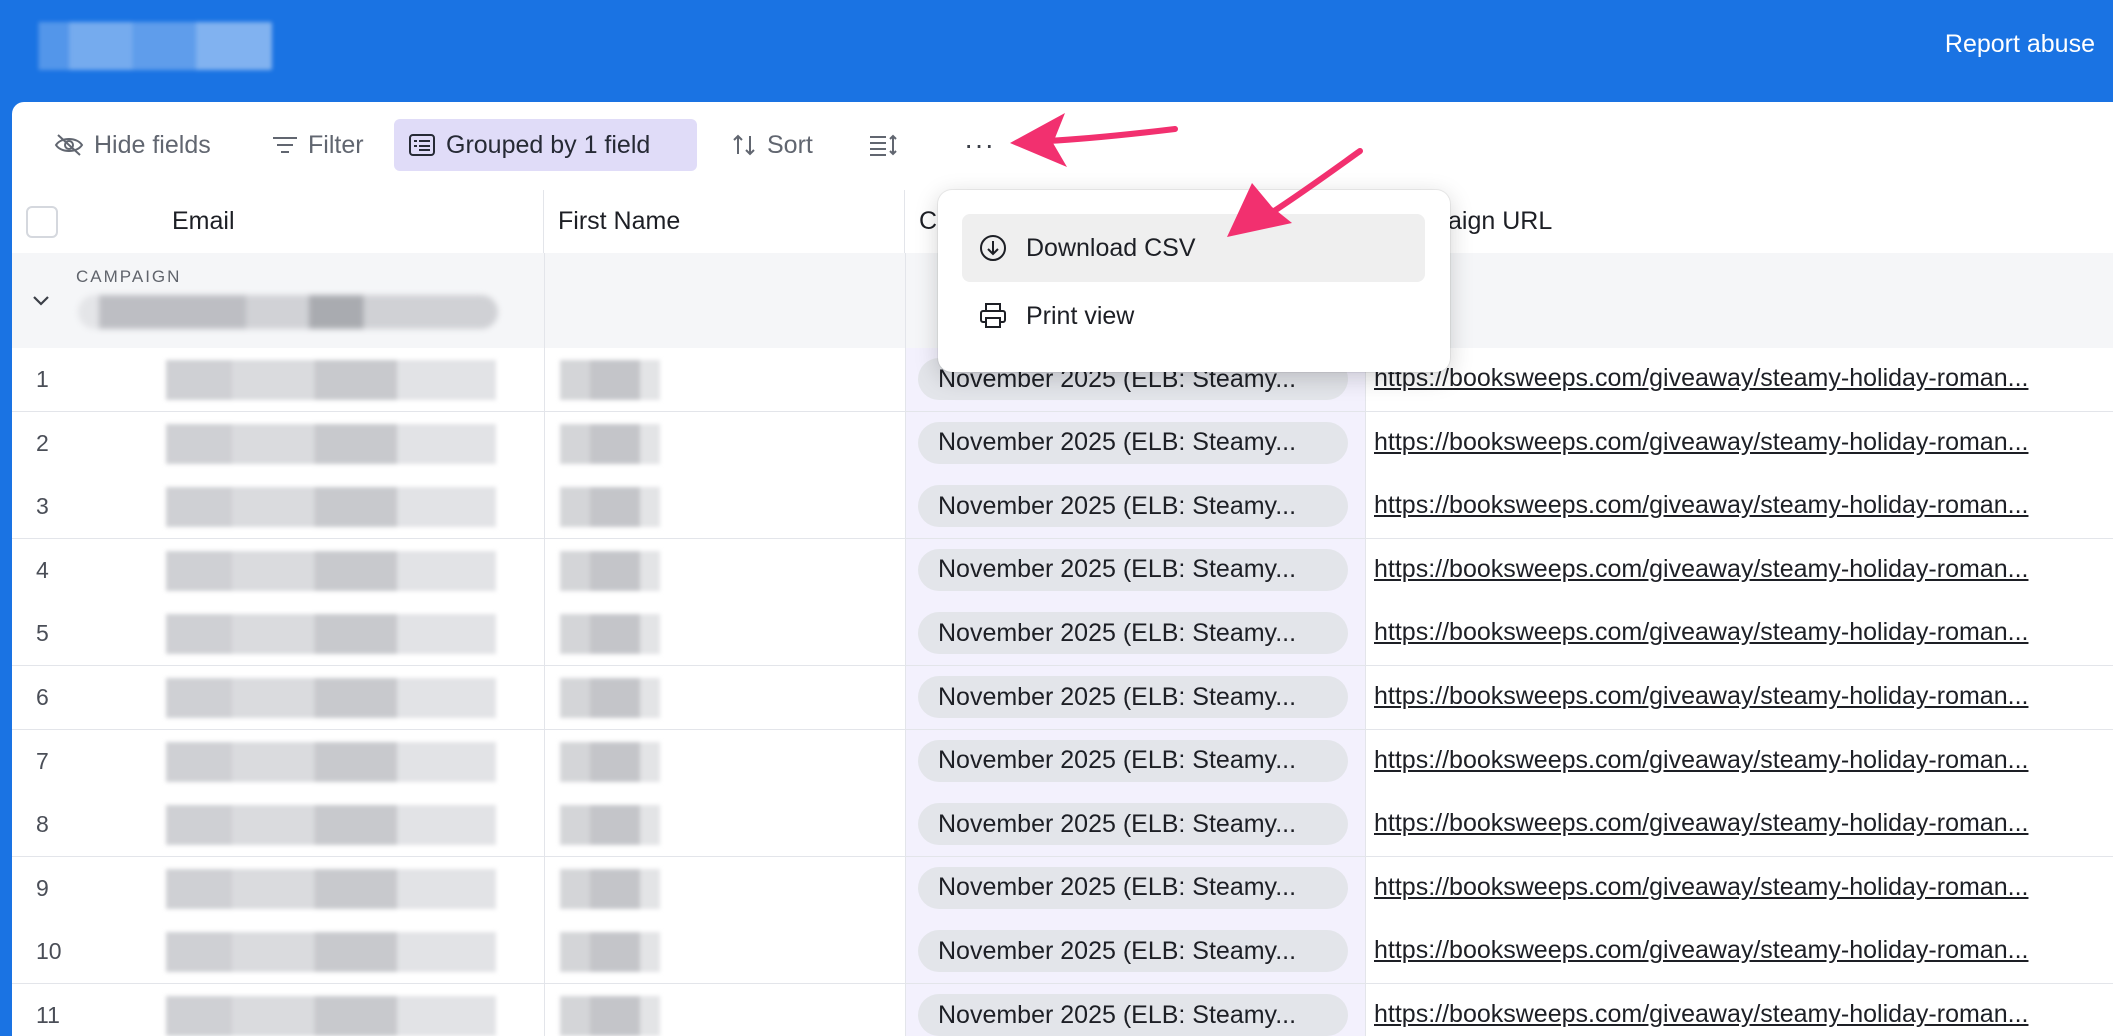  I want to click on sort-button: Sort, so click(772, 145).